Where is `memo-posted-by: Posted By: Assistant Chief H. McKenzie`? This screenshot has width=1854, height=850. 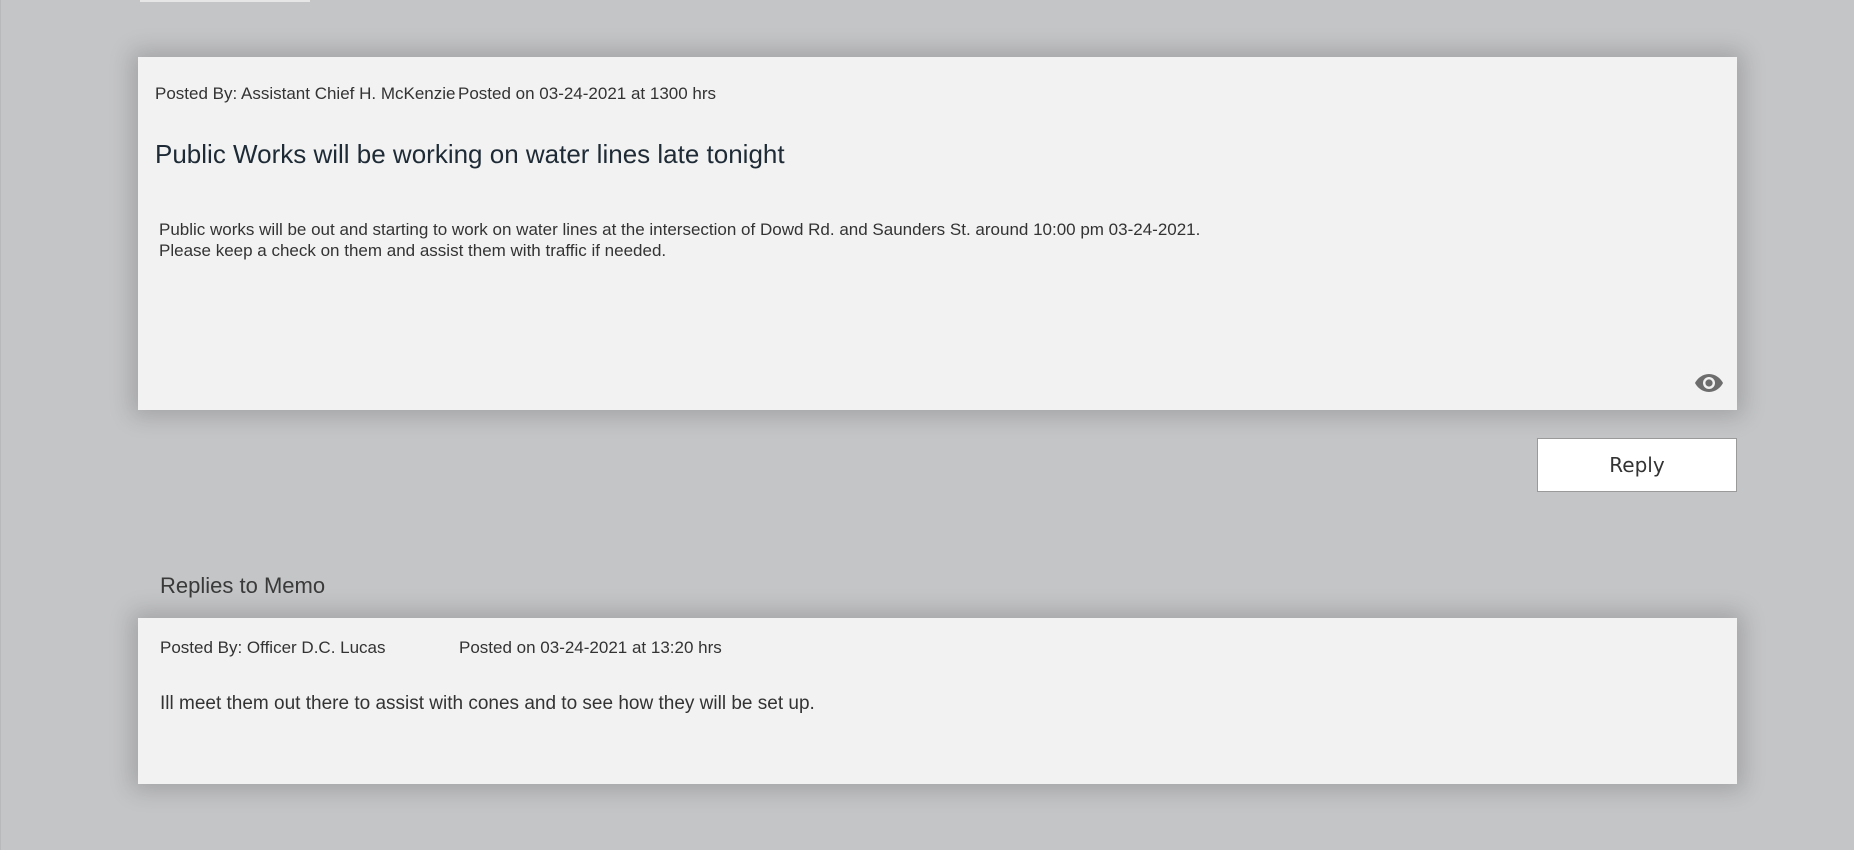 memo-posted-by: Posted By: Assistant Chief H. McKenzie is located at coordinates (305, 93).